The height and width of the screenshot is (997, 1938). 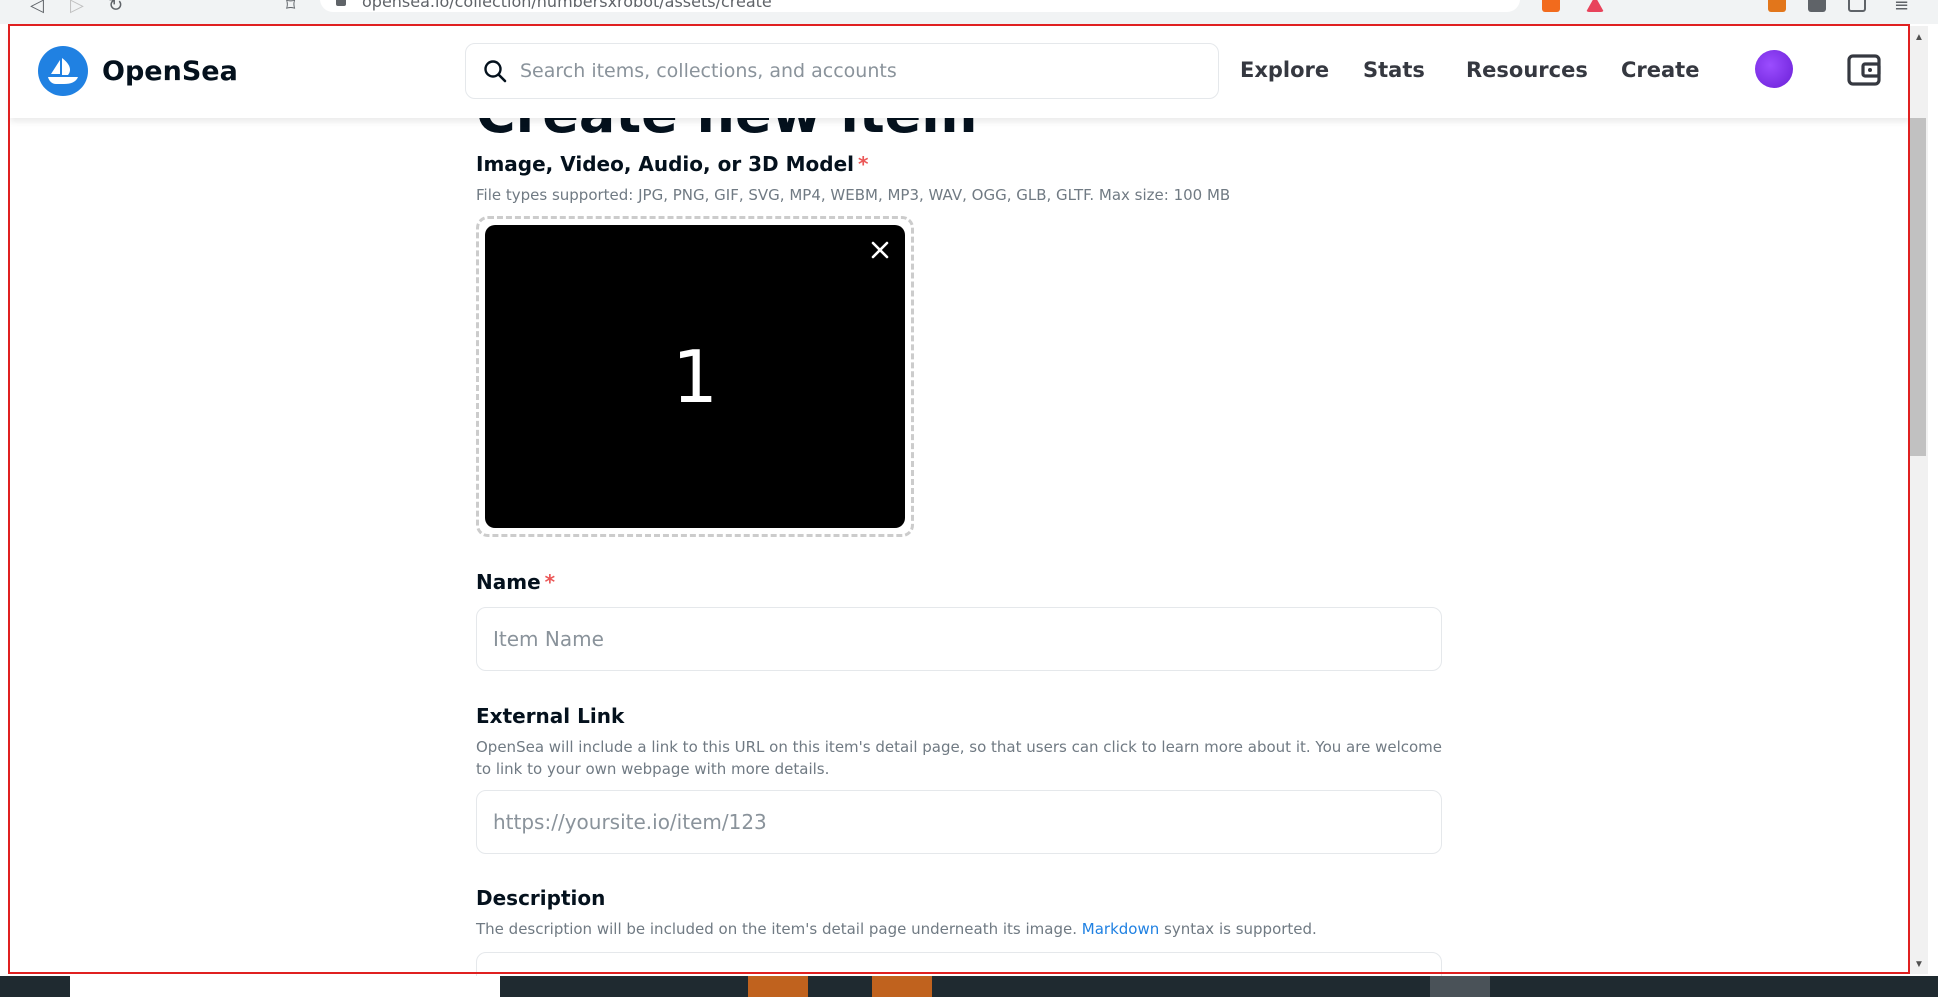 What do you see at coordinates (665, 164) in the screenshot?
I see `media-label-text: Image, Video, Audio, or 3D Model` at bounding box center [665, 164].